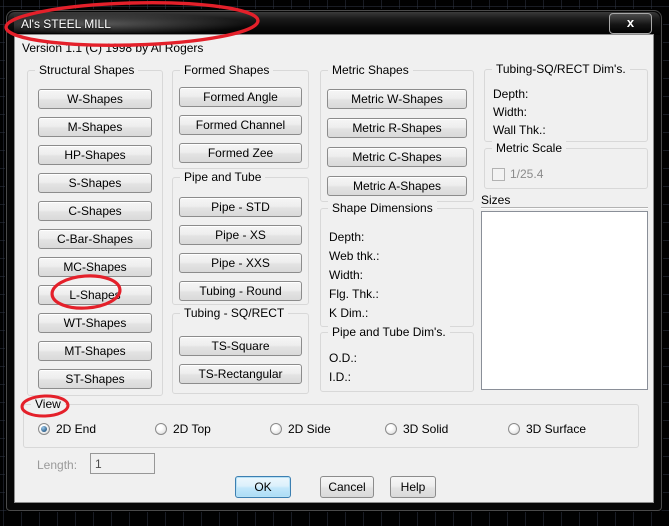 The image size is (669, 526). I want to click on close-icon: x, so click(630, 22).